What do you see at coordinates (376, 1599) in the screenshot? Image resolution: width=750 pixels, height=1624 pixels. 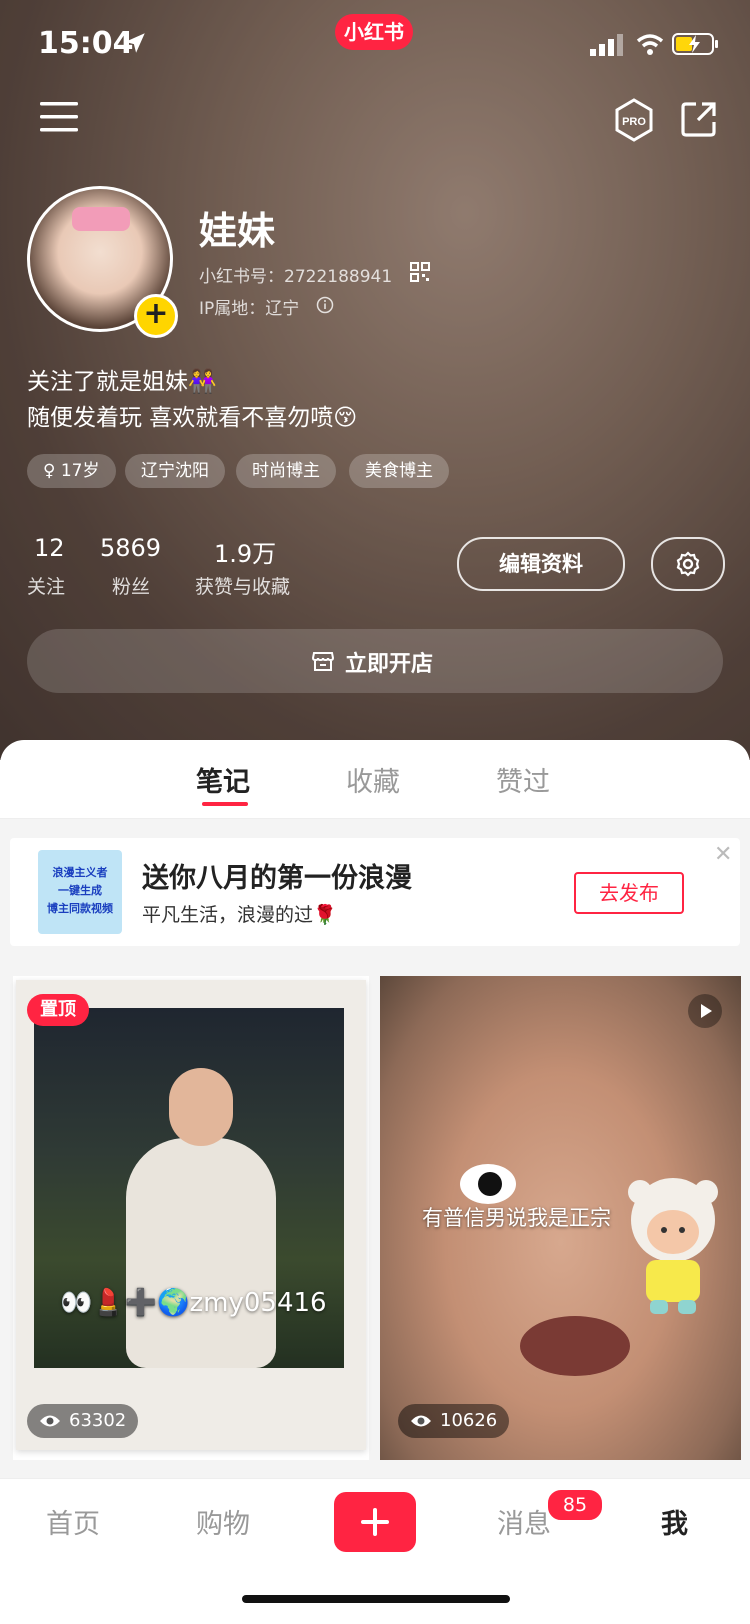 I see `home-indicator` at bounding box center [376, 1599].